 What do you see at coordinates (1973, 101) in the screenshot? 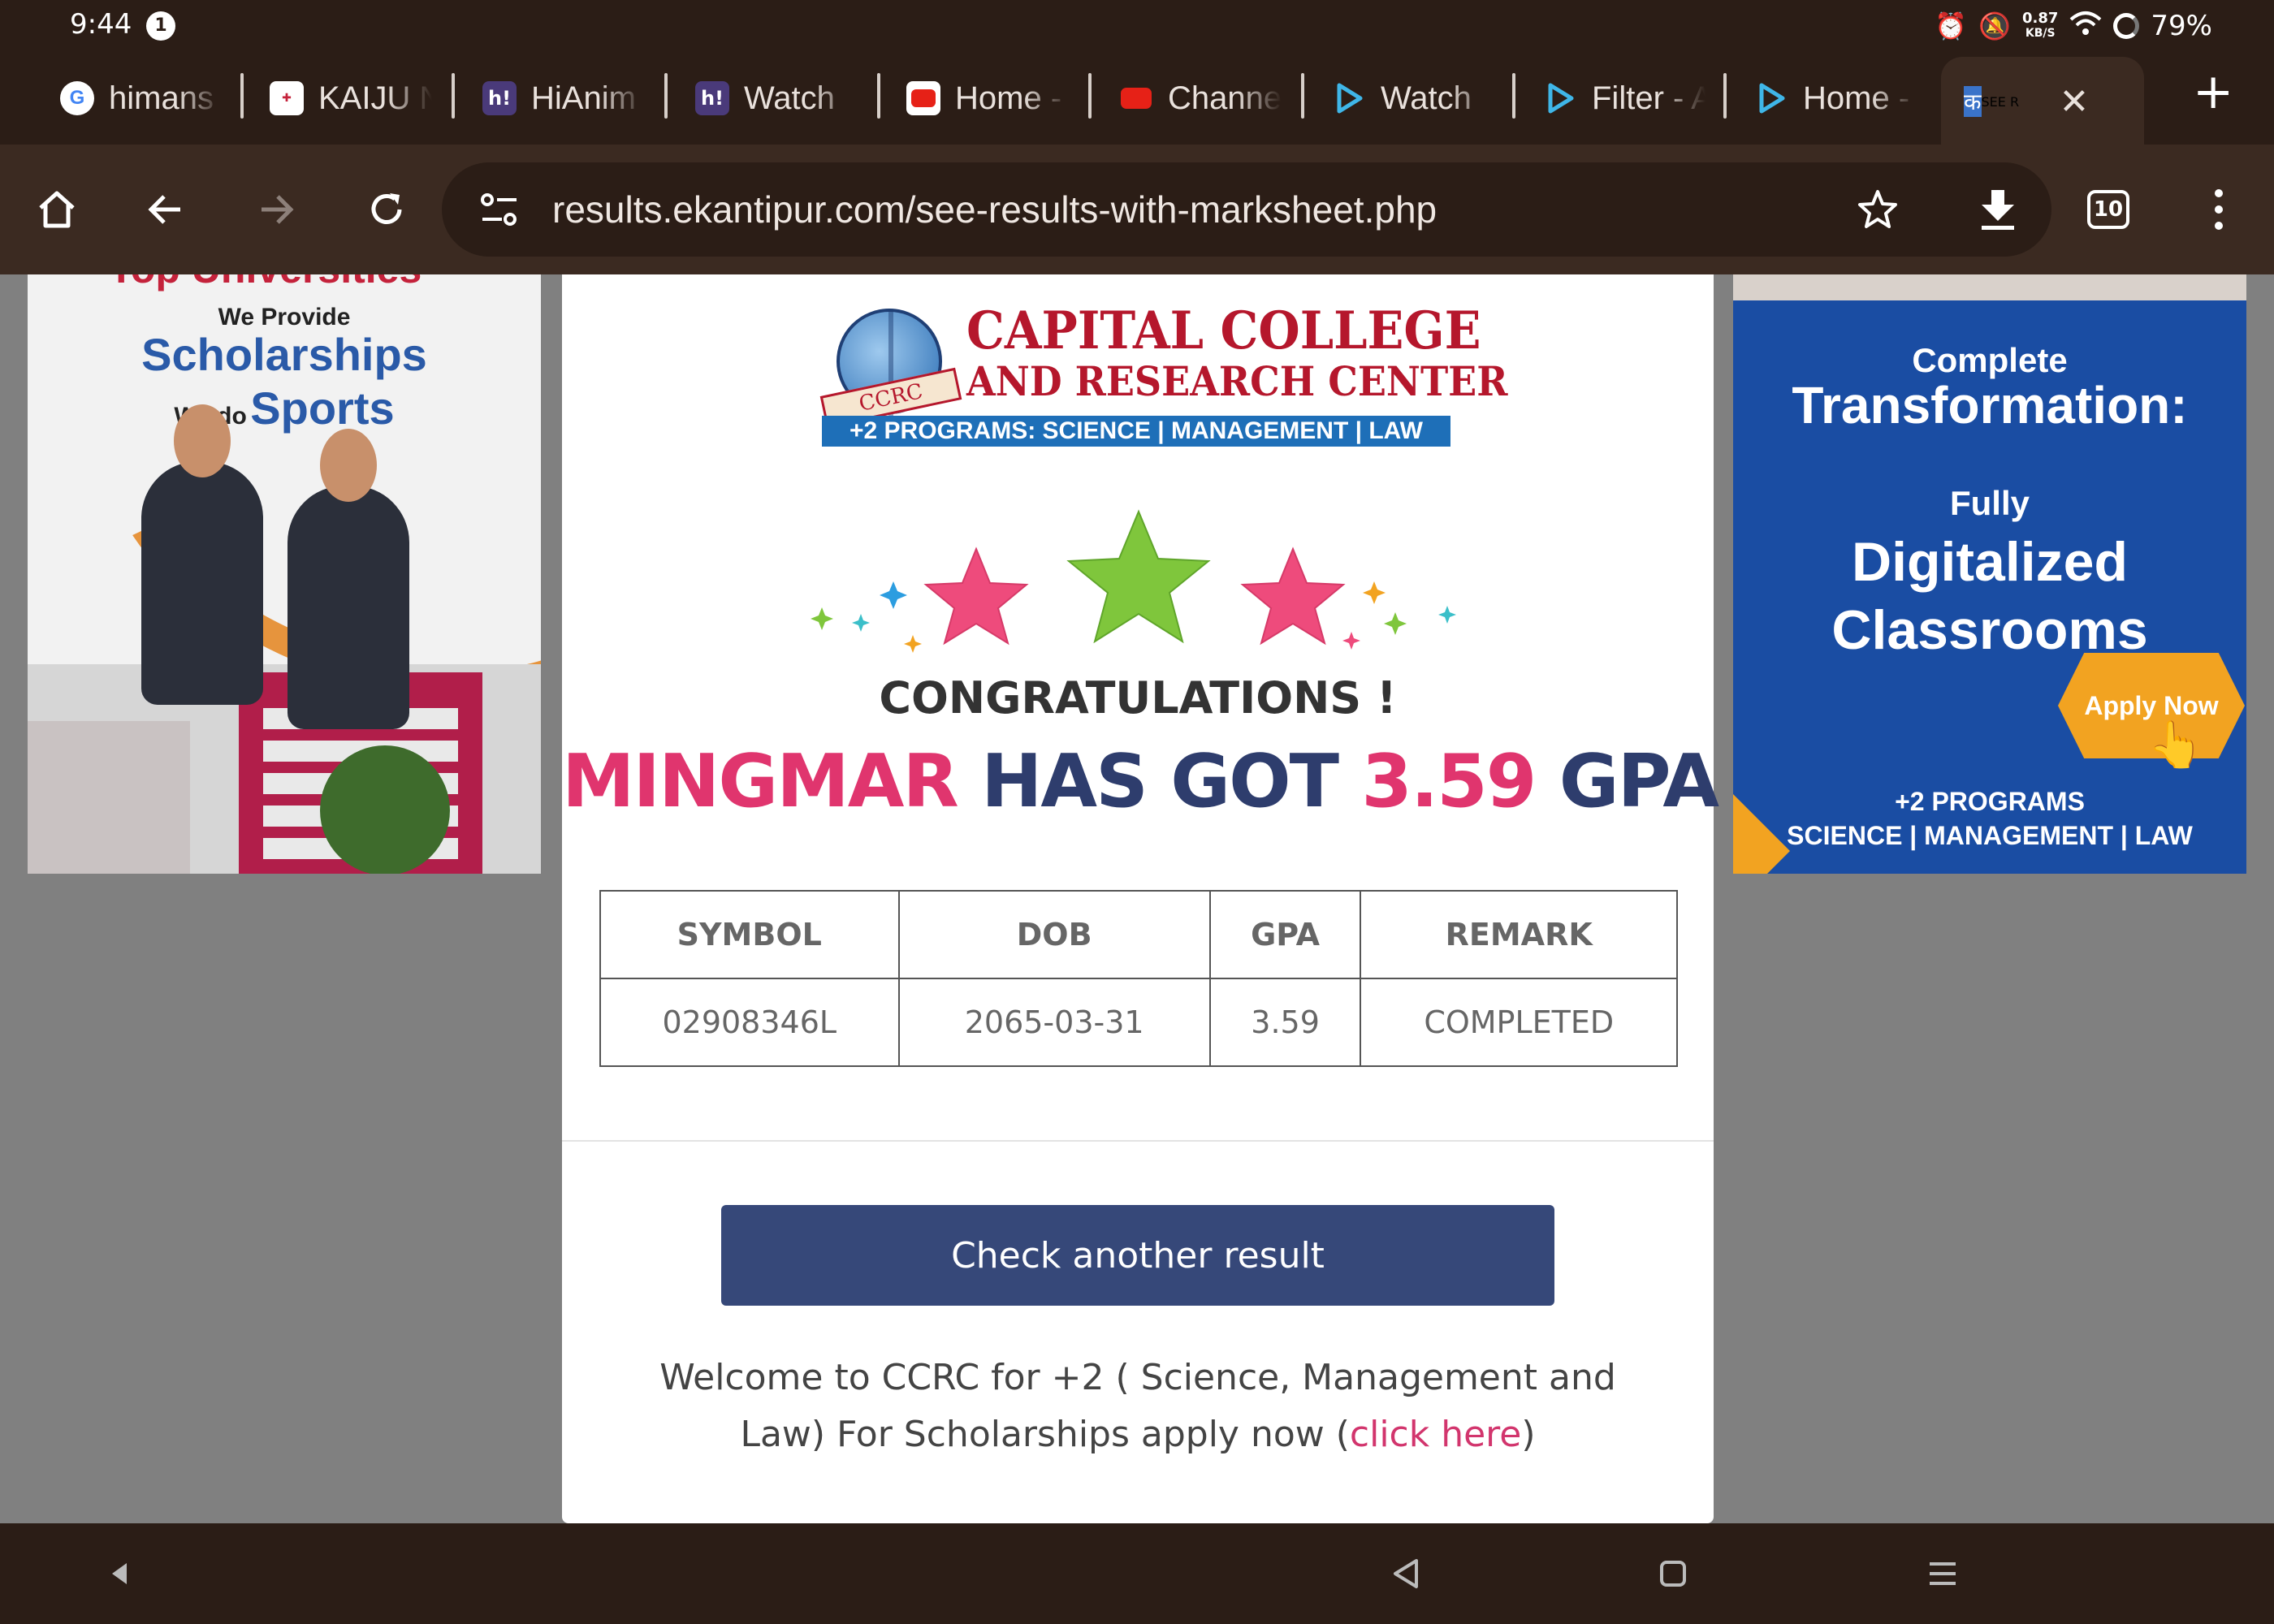
I see `ekantipur-icon: क` at bounding box center [1973, 101].